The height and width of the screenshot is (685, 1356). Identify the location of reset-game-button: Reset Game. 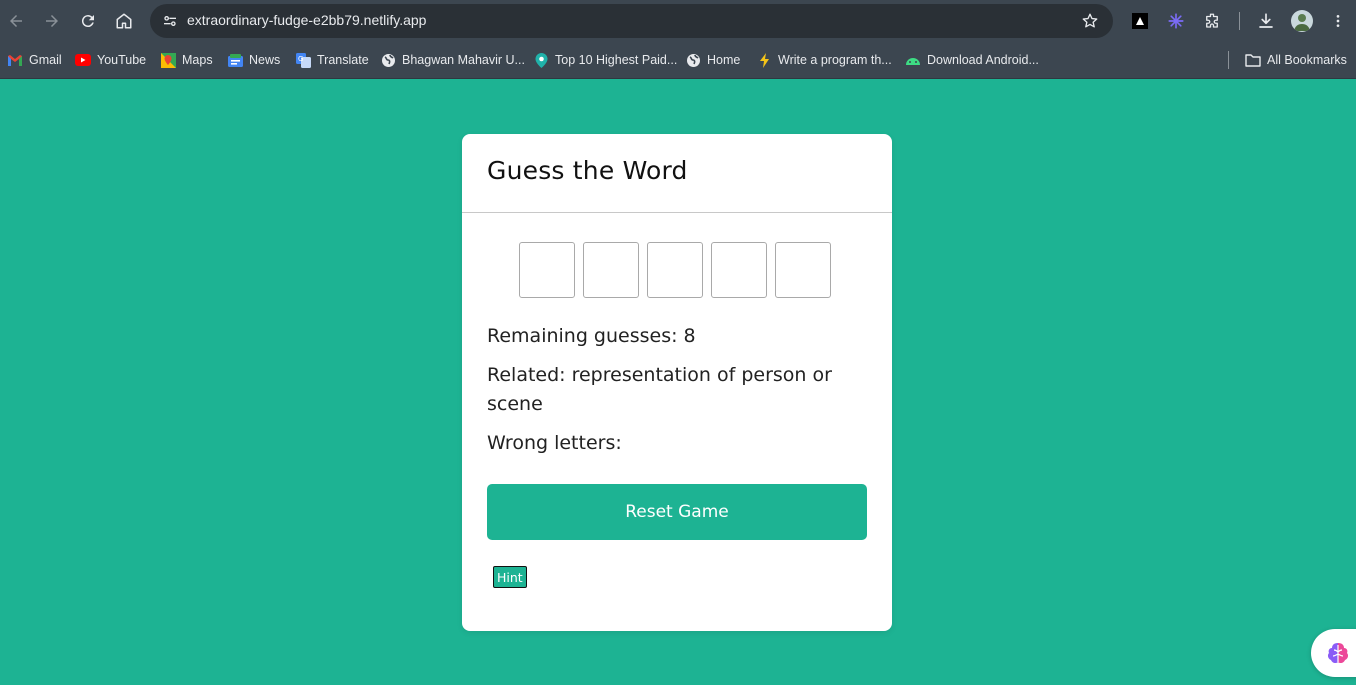
(677, 512).